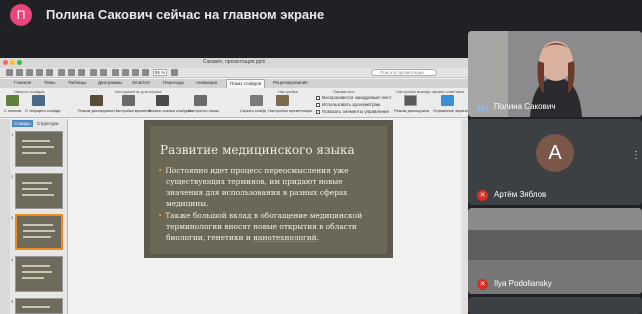 The height and width of the screenshot is (314, 642). I want to click on presenter-mode-label: Режим докладчика, so click(96, 110).